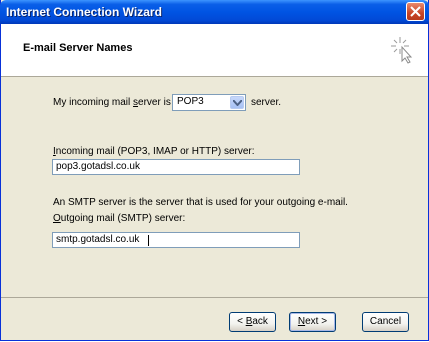 The height and width of the screenshot is (342, 429). Describe the element at coordinates (84, 12) in the screenshot. I see `window-title: Internet Connection Wizard` at that location.